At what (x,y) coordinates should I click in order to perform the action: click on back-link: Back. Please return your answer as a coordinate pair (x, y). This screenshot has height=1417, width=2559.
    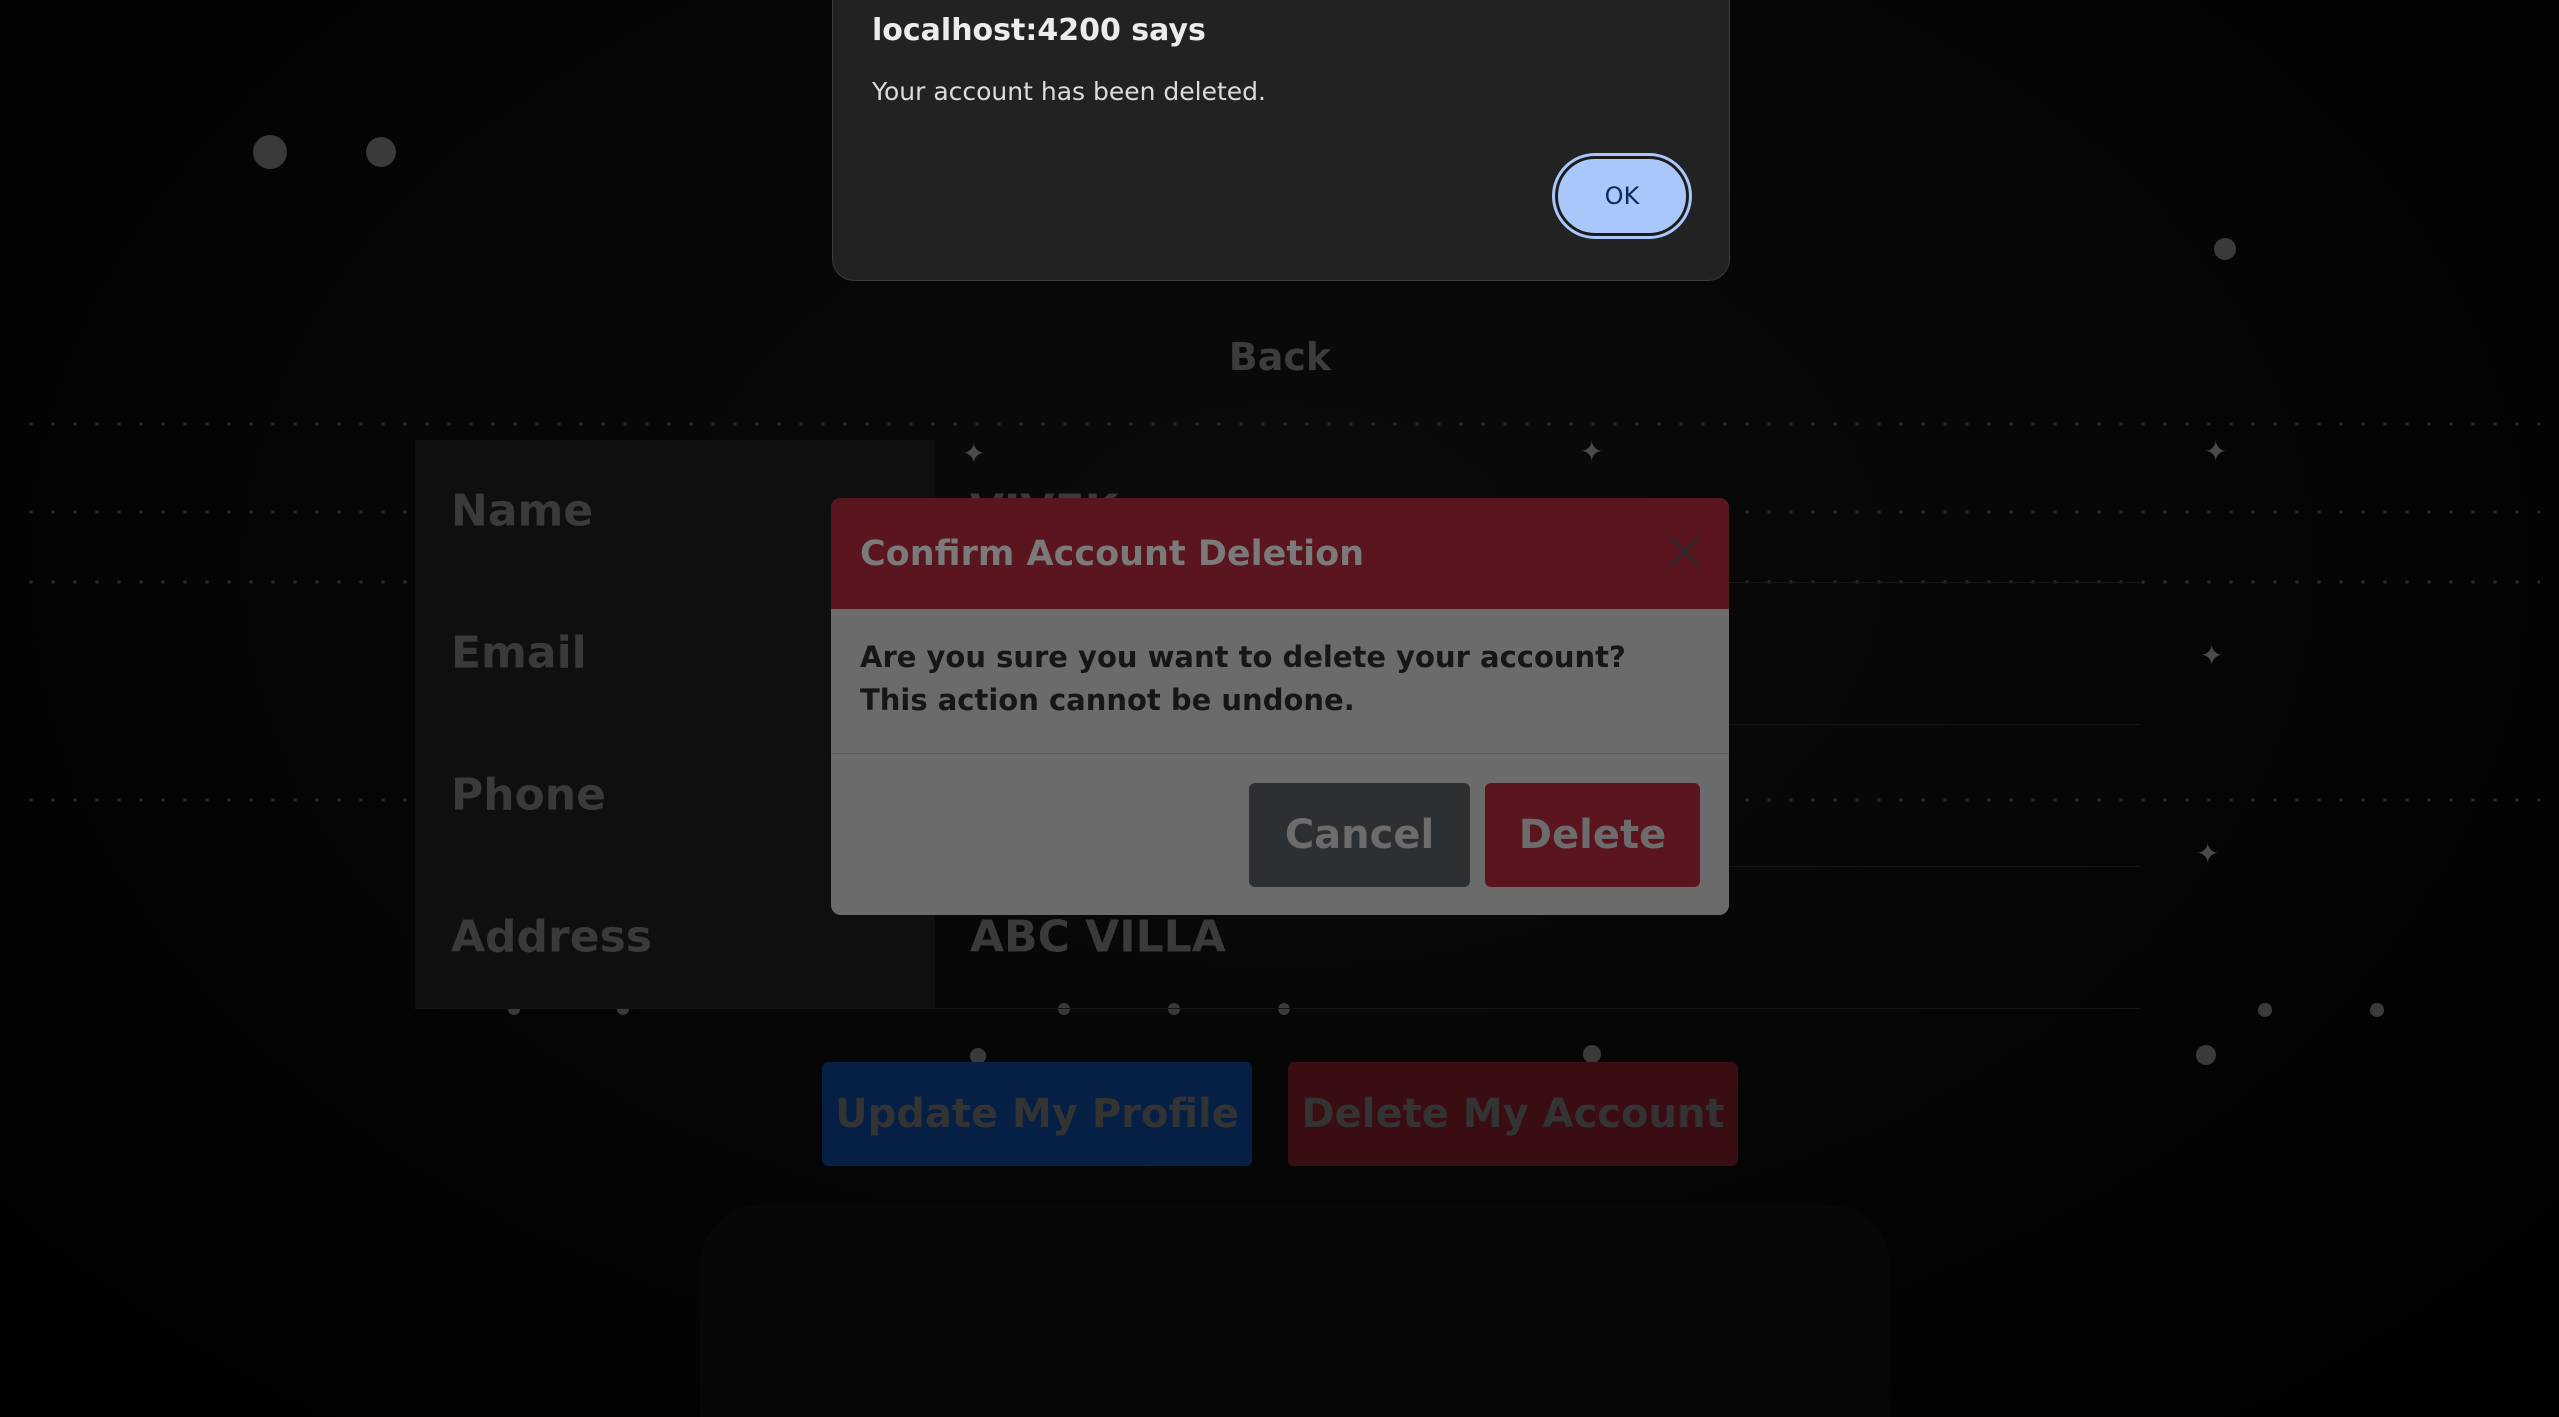
    Looking at the image, I should click on (1280, 357).